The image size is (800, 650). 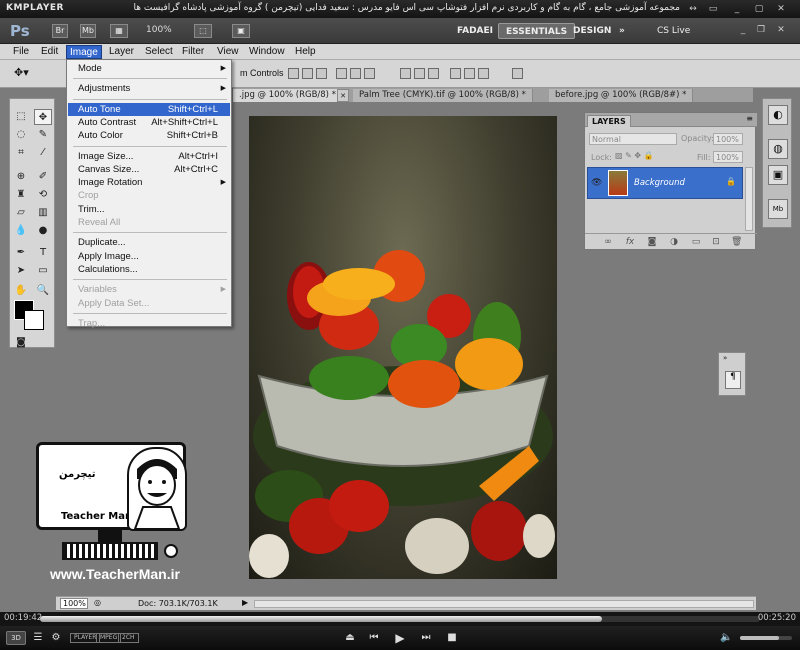 I want to click on pin-icon: ↔, so click(x=693, y=9).